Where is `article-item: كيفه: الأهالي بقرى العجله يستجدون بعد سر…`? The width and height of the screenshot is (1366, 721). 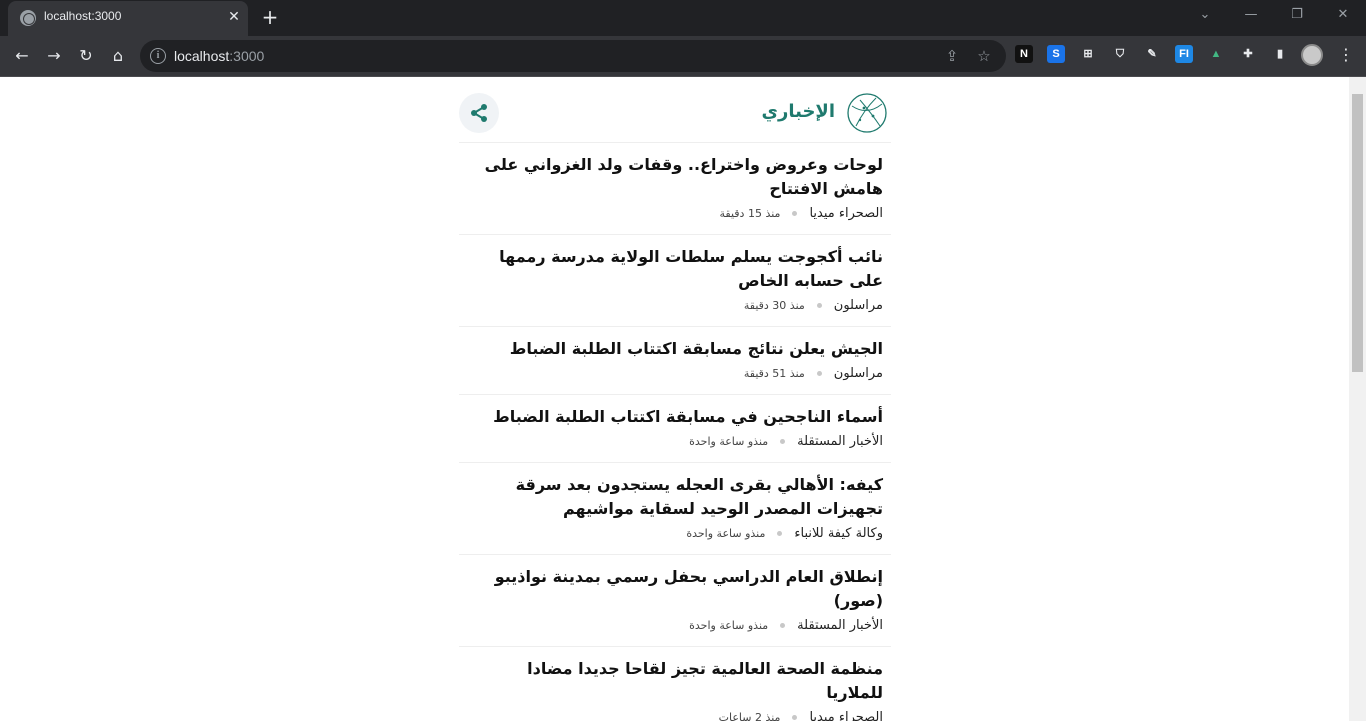
article-item: كيفه: الأهالي بقرى العجله يستجدون بعد سر… is located at coordinates (675, 509).